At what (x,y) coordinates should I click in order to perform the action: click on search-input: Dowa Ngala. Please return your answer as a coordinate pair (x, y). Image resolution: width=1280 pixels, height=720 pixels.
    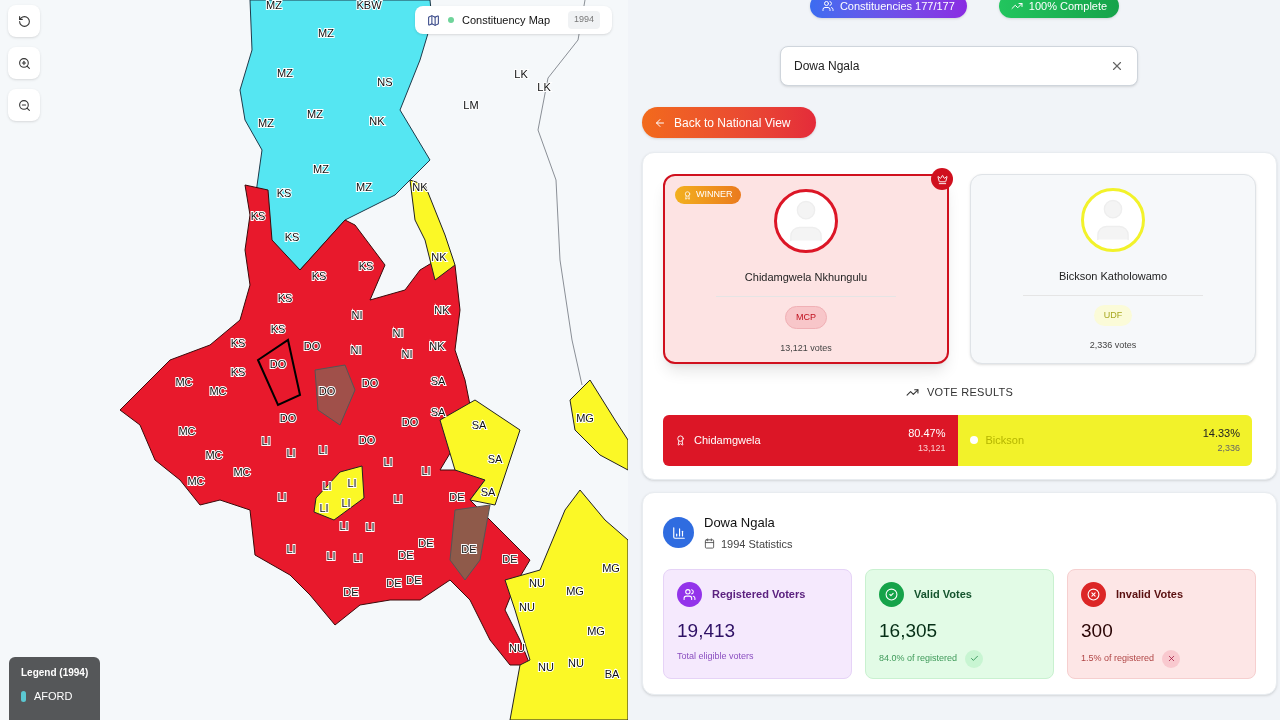
    Looking at the image, I should click on (952, 66).